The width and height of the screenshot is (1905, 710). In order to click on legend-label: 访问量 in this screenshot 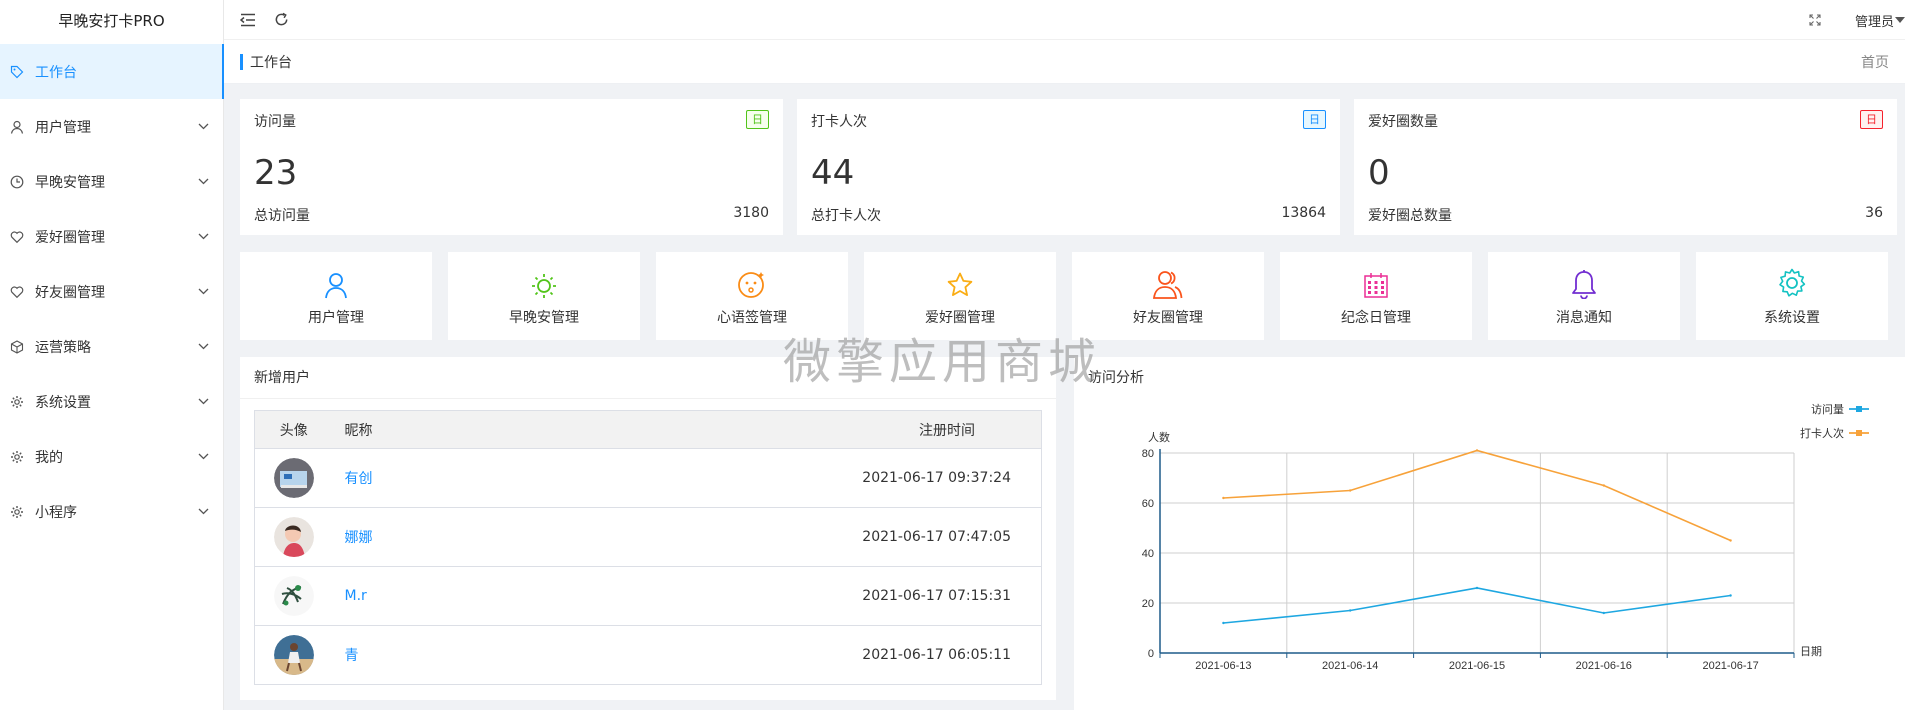, I will do `click(1827, 409)`.